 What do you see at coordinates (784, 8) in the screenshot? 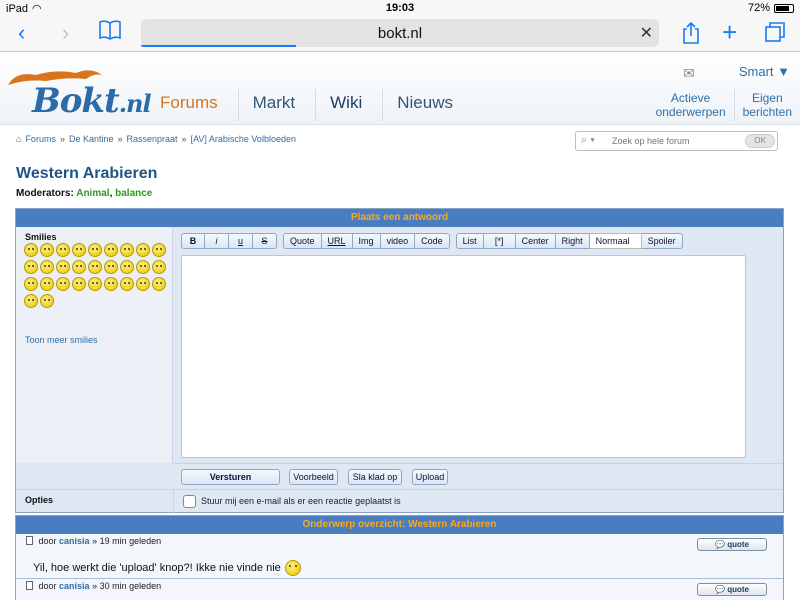
I see `battery-icon` at bounding box center [784, 8].